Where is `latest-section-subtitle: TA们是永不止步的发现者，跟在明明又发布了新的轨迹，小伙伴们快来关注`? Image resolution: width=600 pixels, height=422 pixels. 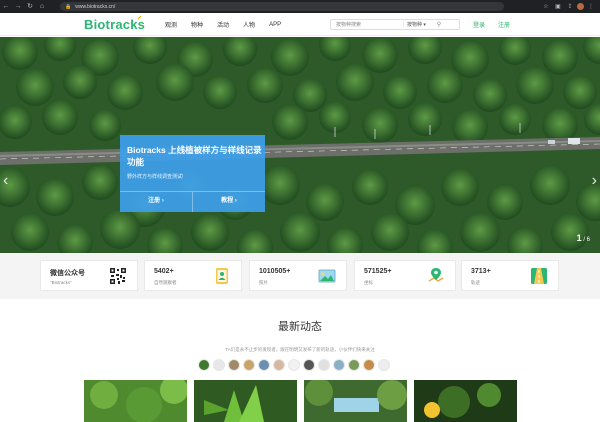
latest-section-subtitle: TA们是永不止步的发现者，跟在明明又发布了新的轨迹，小伙伴们快来关注 is located at coordinates (300, 349).